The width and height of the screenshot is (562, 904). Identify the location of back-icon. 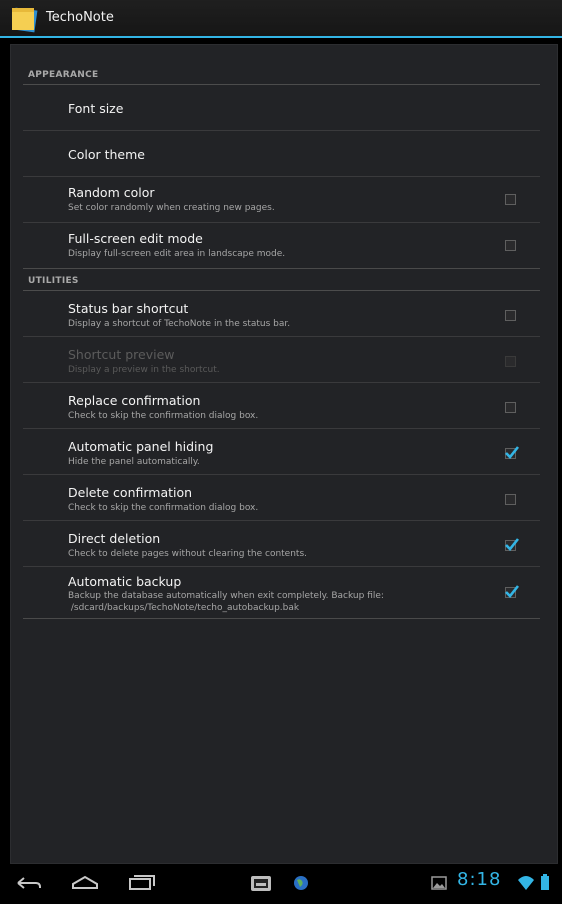
(29, 883).